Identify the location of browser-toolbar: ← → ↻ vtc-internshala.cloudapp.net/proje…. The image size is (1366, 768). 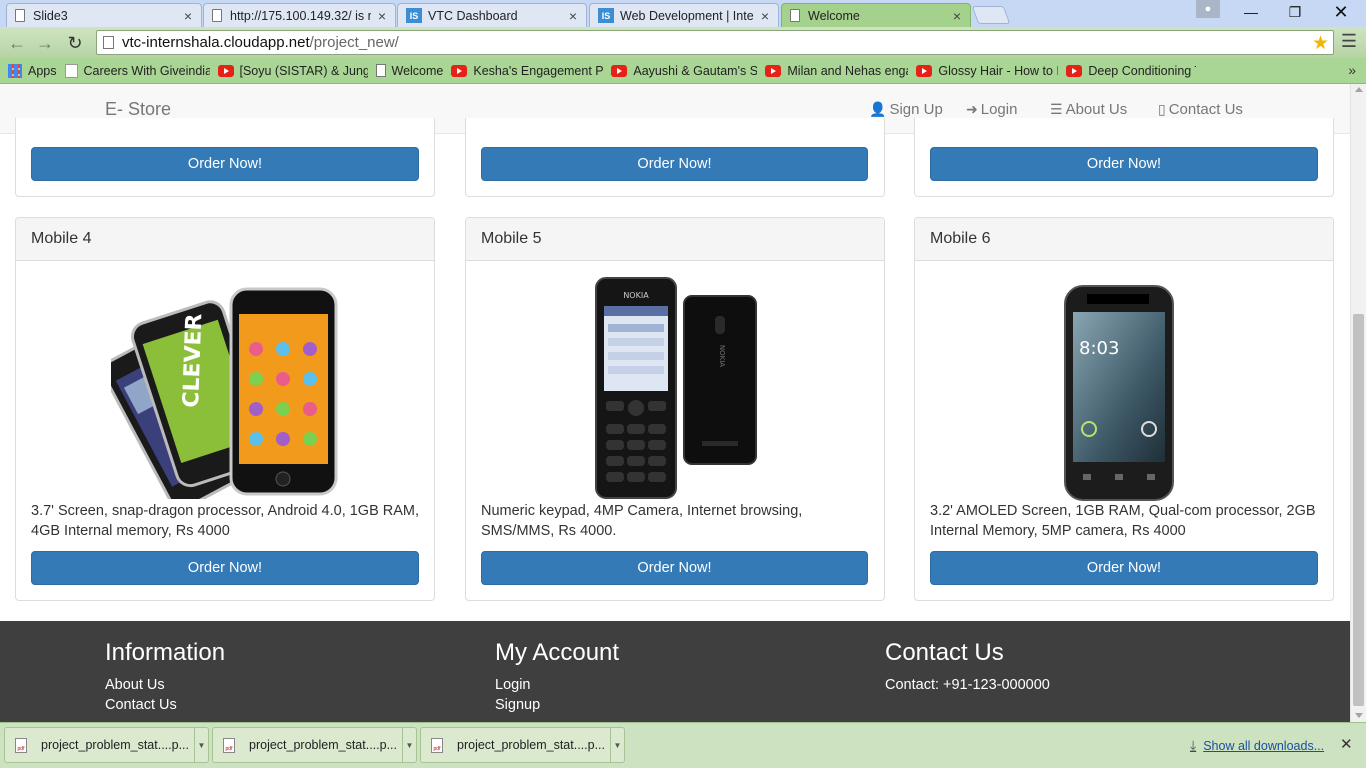
(683, 42).